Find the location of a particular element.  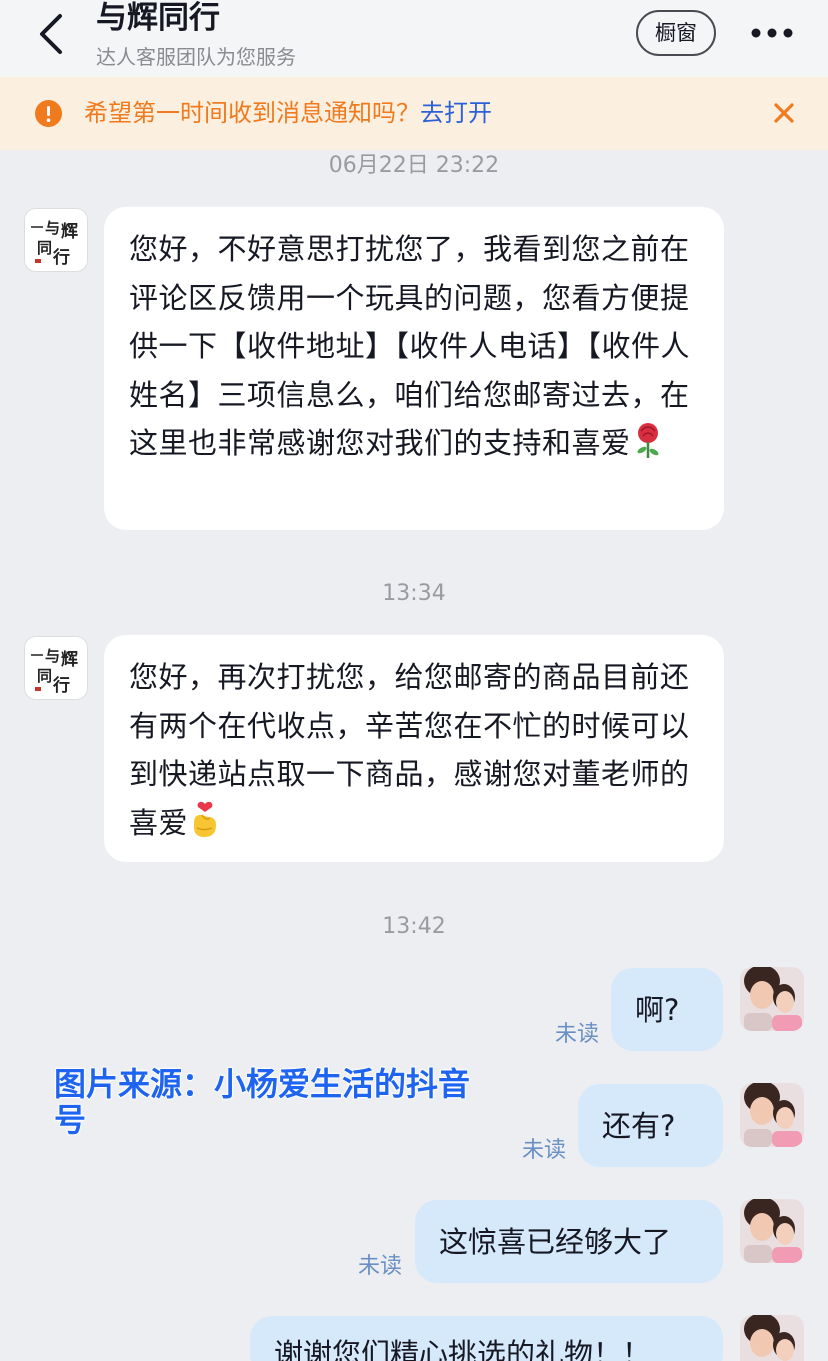

enable-notifications-link: 去打开 is located at coordinates (456, 113).